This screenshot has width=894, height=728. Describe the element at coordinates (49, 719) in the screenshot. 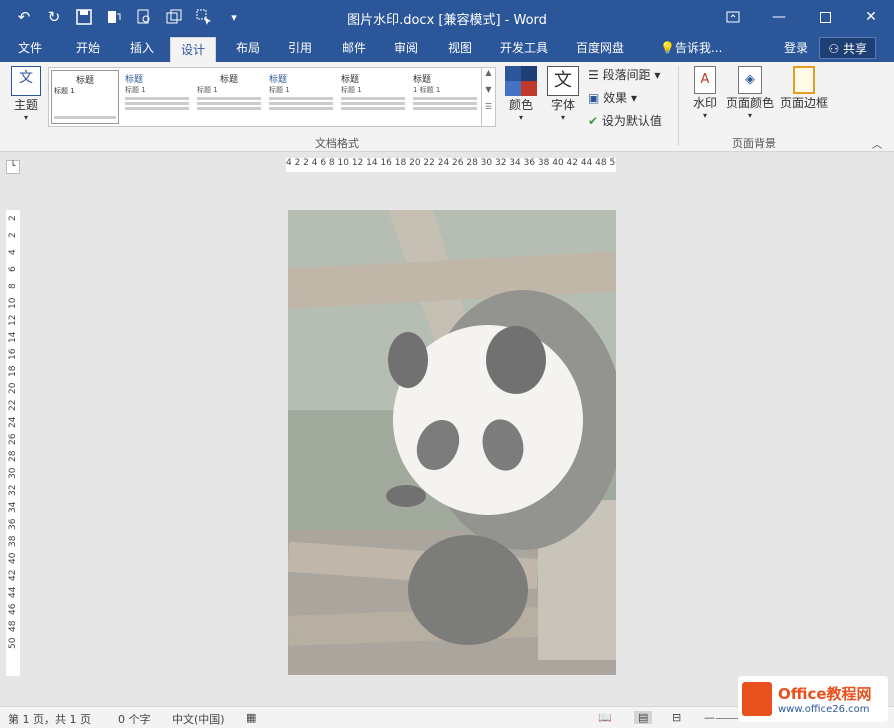

I see `page-count: 第 1 页，共 1 页` at that location.